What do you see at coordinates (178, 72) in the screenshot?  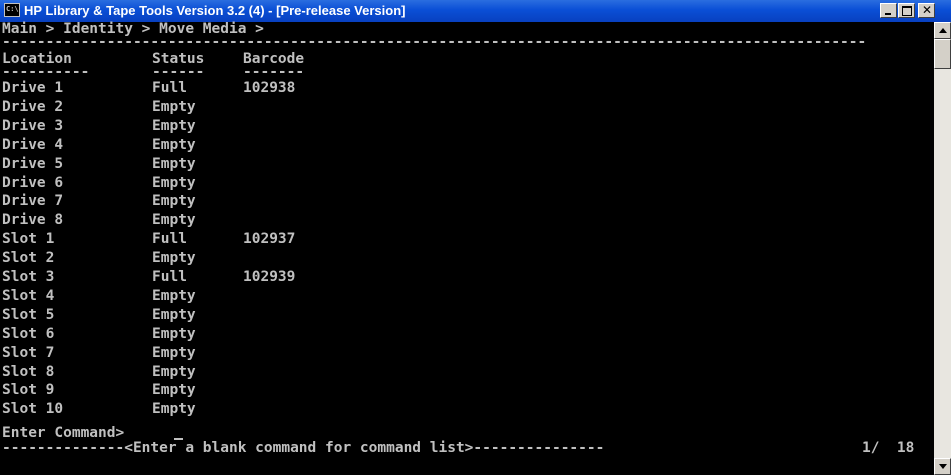 I see `underline-status: ------` at bounding box center [178, 72].